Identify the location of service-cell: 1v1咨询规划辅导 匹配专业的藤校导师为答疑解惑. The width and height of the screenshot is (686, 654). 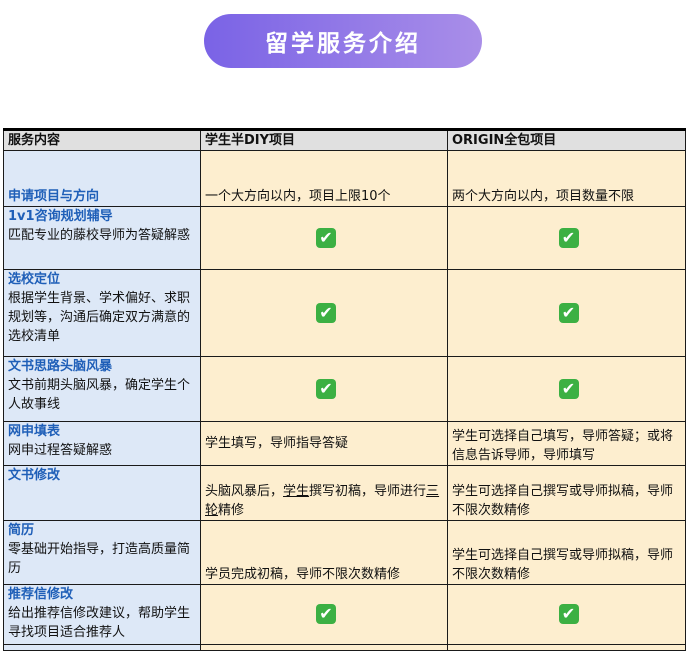
(102, 238).